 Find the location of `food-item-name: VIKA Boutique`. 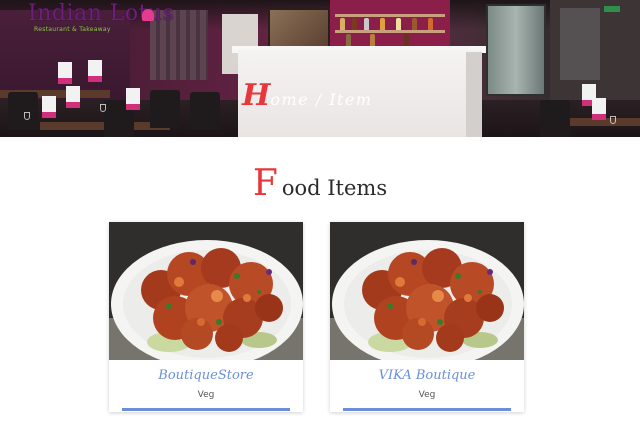

food-item-name: VIKA Boutique is located at coordinates (427, 376).